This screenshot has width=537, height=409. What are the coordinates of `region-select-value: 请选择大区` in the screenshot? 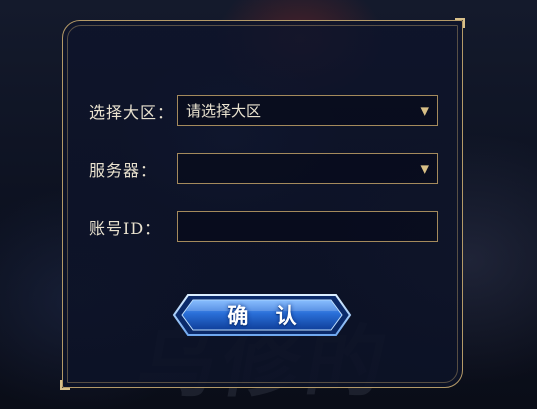 It's located at (224, 111).